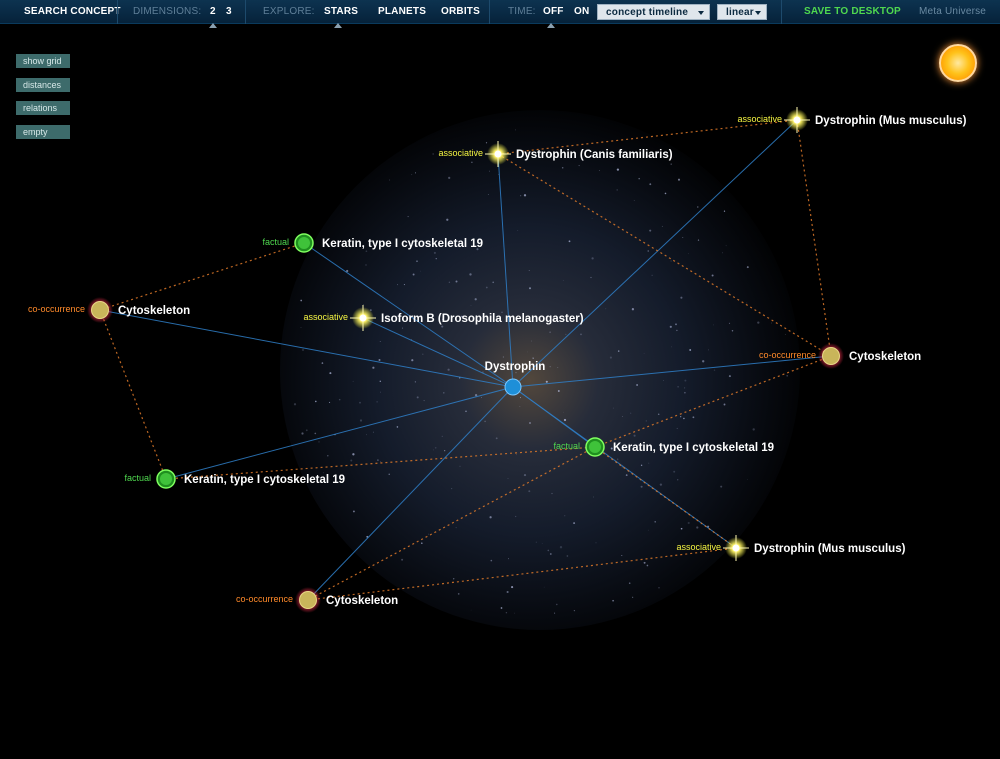  What do you see at coordinates (594, 155) in the screenshot?
I see `concept-label: Dystrophin (Canis familiaris)` at bounding box center [594, 155].